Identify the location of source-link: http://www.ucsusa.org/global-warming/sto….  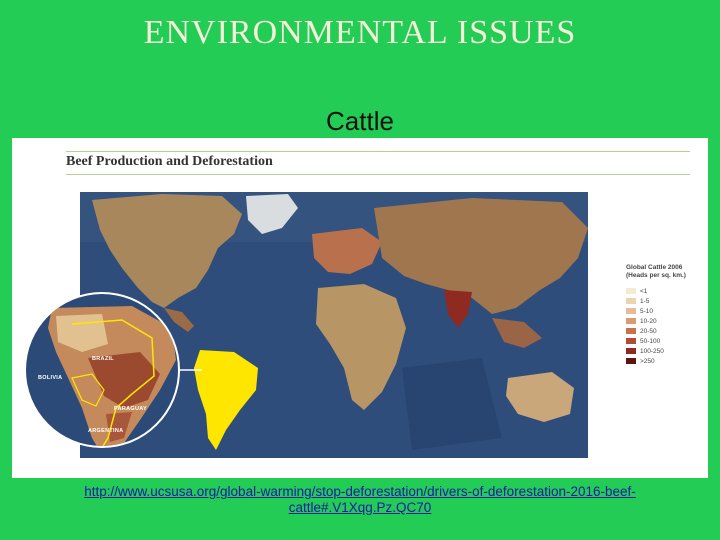
(360, 500).